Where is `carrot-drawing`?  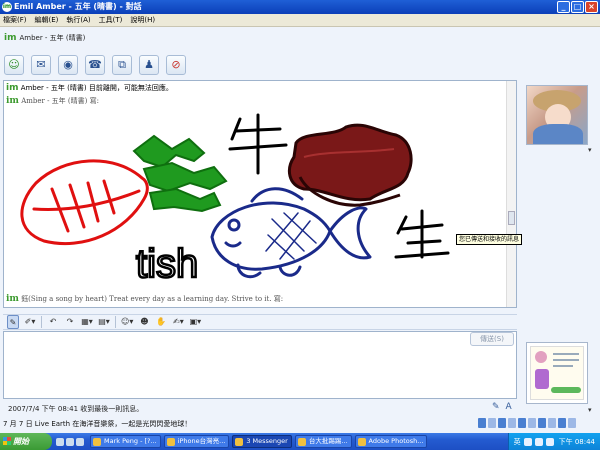
carrot-drawing is located at coordinates (84, 202).